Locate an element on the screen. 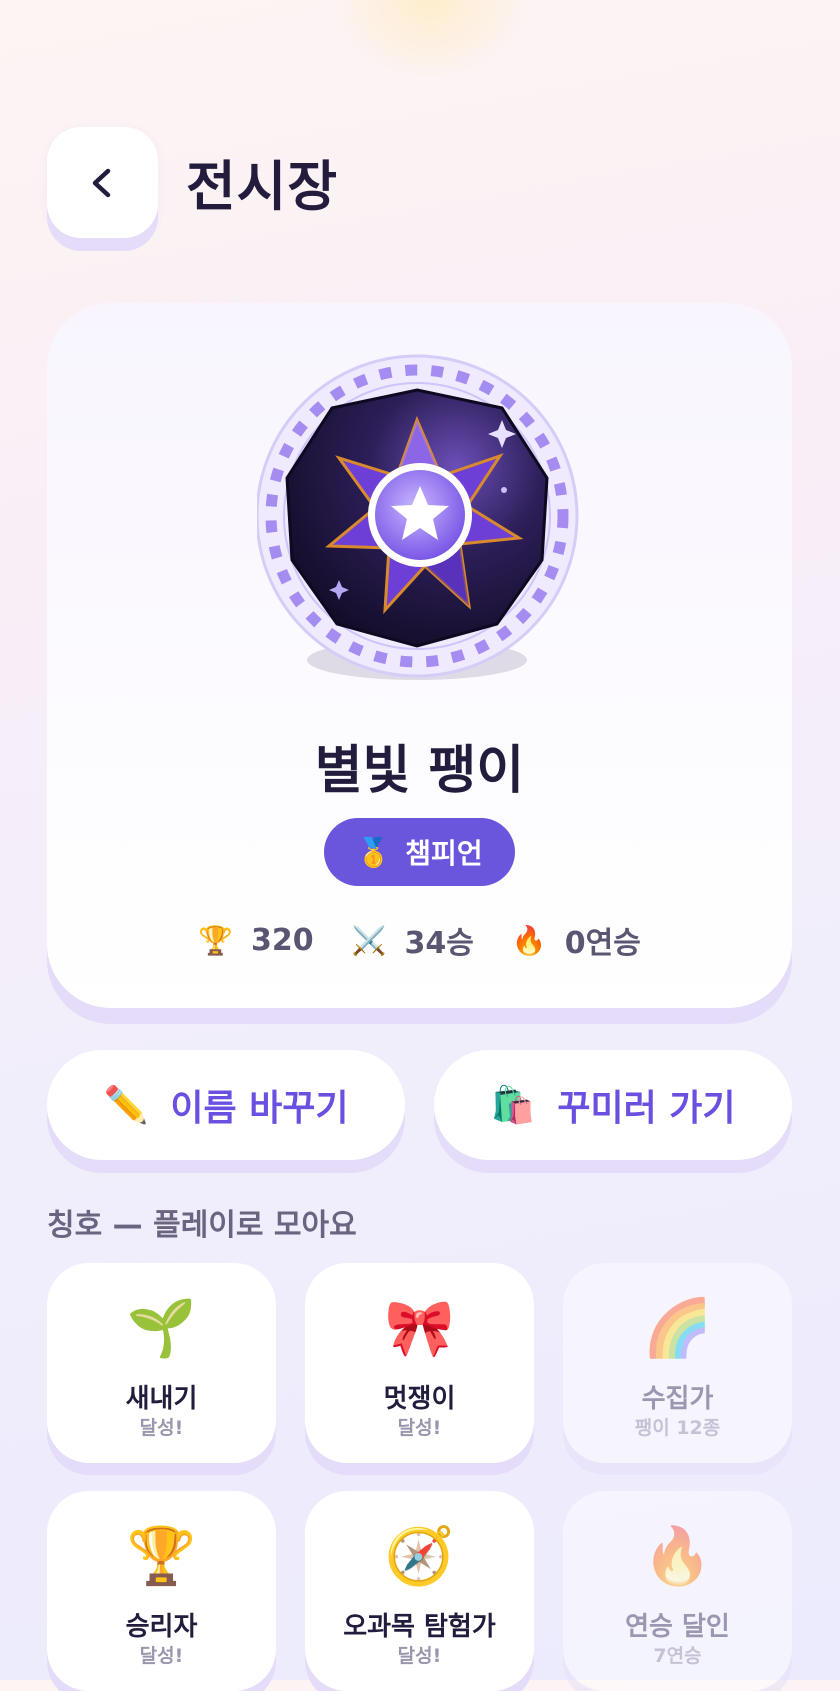 Image resolution: width=840 pixels, height=1691 pixels. chevron-left-icon is located at coordinates (101, 182).